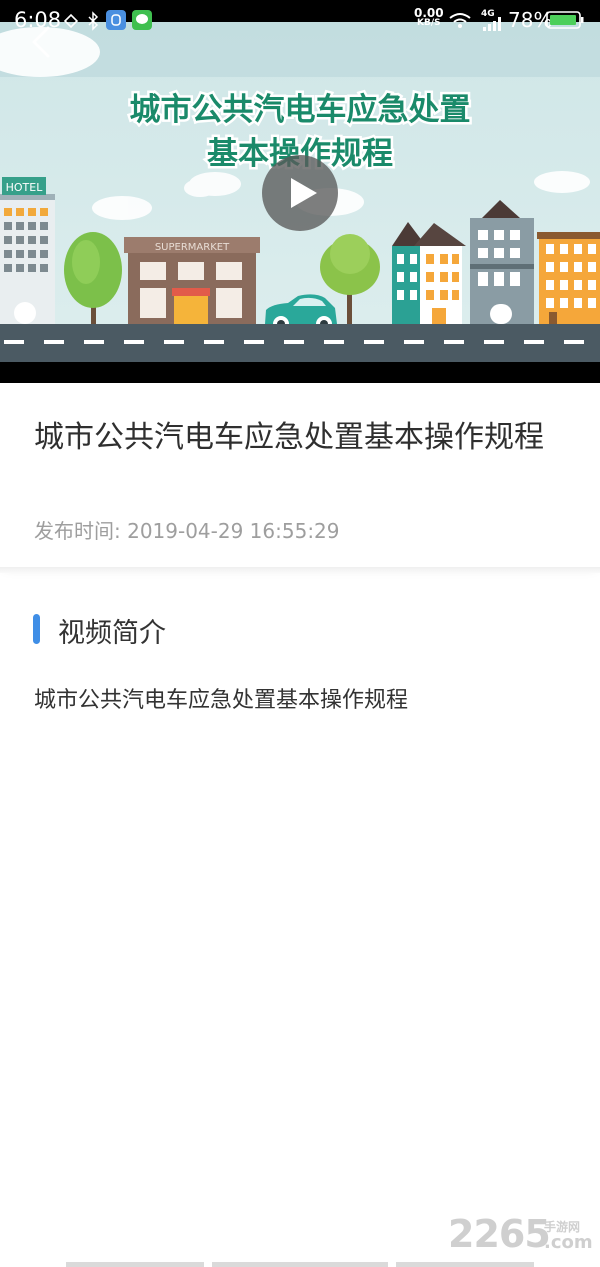 This screenshot has width=600, height=1267. What do you see at coordinates (565, 20) in the screenshot?
I see `battery-icon` at bounding box center [565, 20].